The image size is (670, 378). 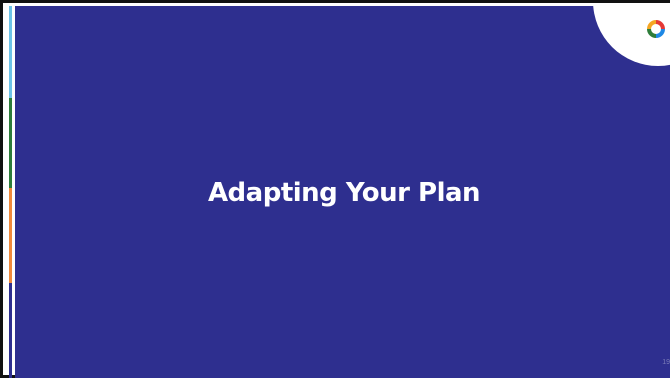 I want to click on accent-stripe-blue, so click(x=10, y=52).